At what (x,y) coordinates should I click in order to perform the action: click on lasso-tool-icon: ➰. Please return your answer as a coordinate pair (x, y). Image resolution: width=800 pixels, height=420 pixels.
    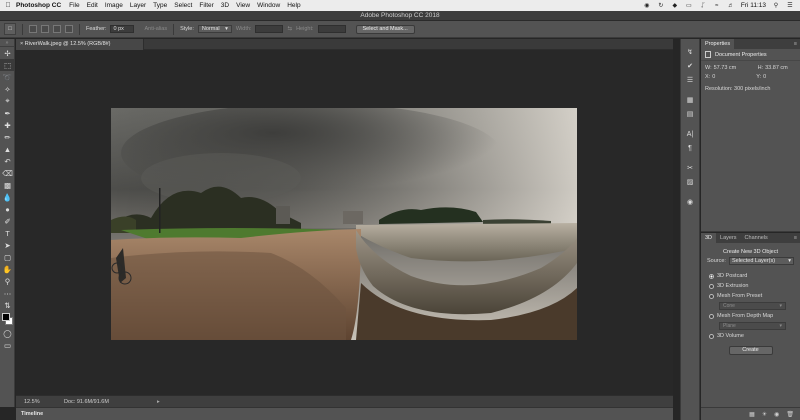
    Looking at the image, I should click on (7, 77).